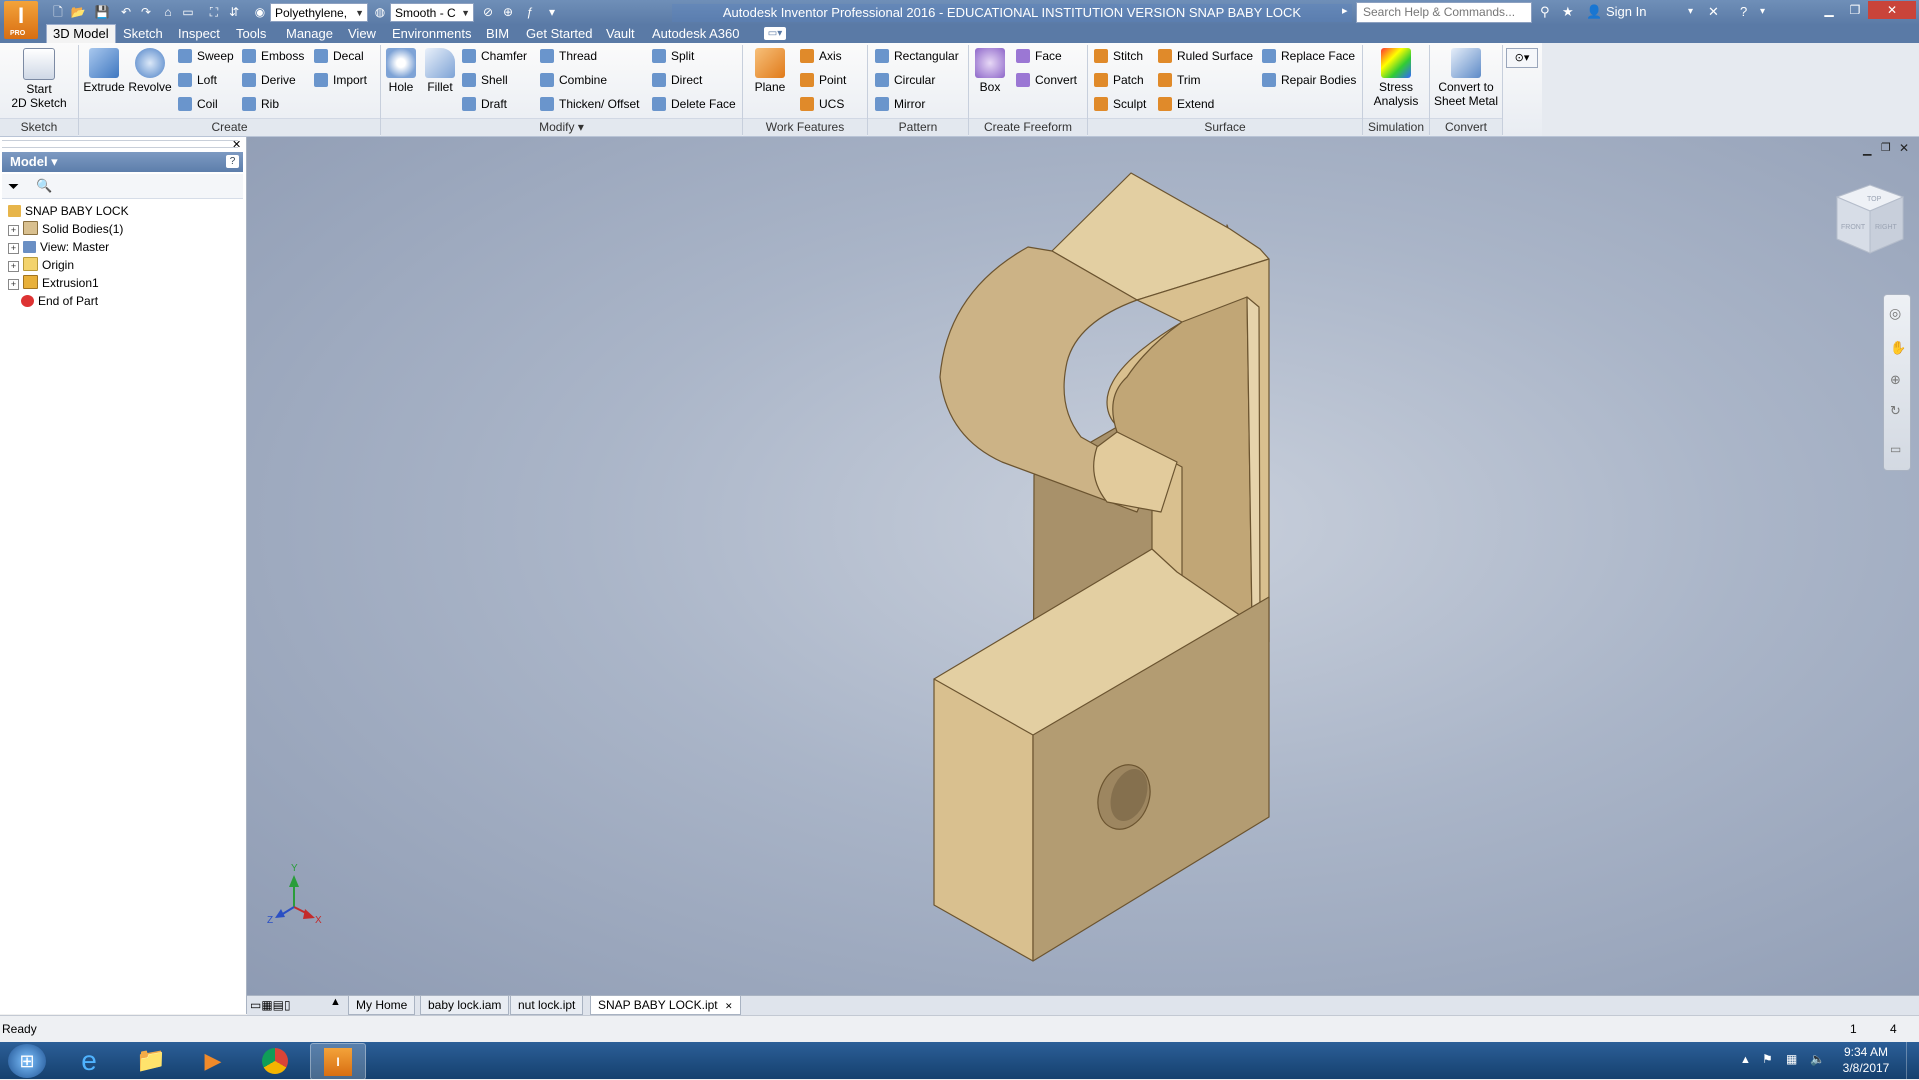 This screenshot has height=1080, width=1919. What do you see at coordinates (900, 104) in the screenshot?
I see `mirror-button: Mirror` at bounding box center [900, 104].